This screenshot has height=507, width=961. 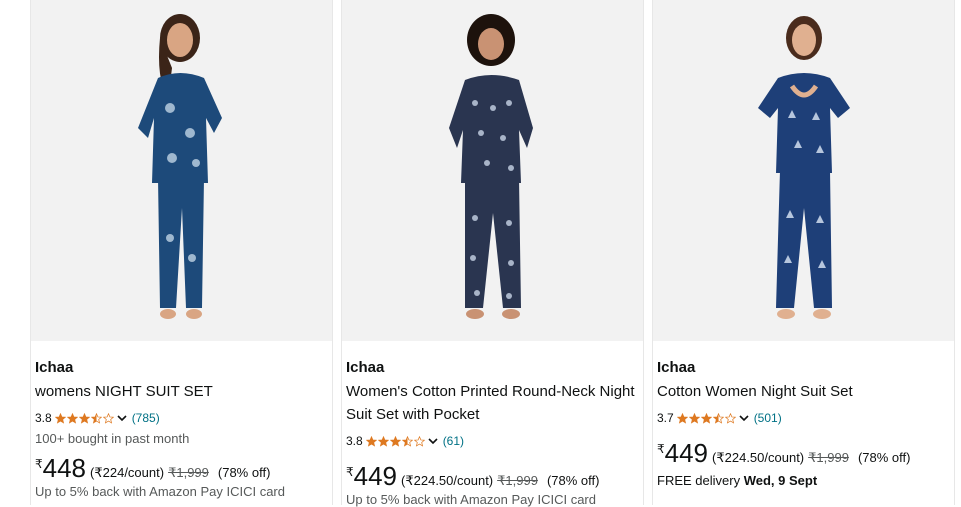 I want to click on rating-row: 3.7 (501), so click(x=803, y=418).